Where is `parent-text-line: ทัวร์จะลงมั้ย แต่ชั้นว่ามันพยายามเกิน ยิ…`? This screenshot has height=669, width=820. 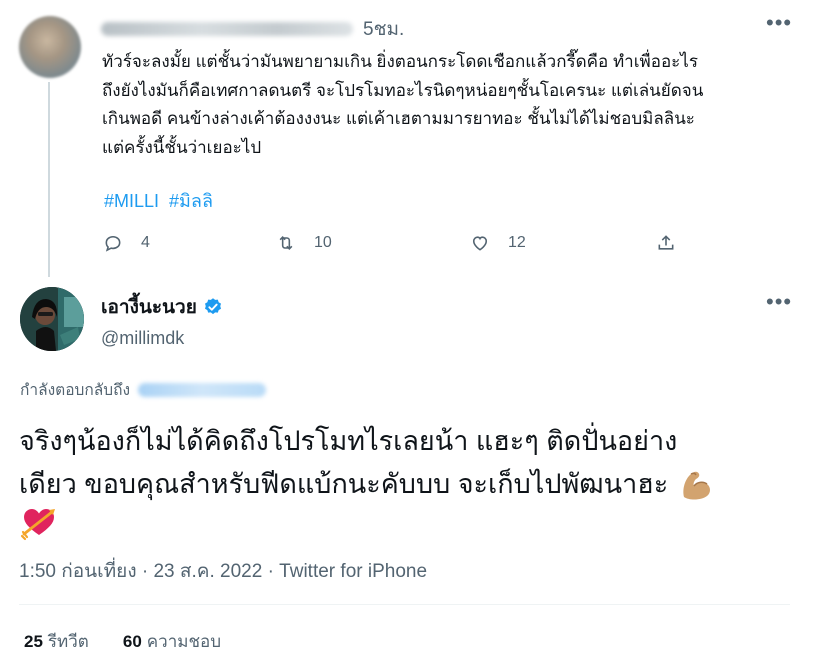 parent-text-line: ทัวร์จะลงมั้ย แต่ชั้นว่ามันพยายามเกิน ยิ… is located at coordinates (400, 61).